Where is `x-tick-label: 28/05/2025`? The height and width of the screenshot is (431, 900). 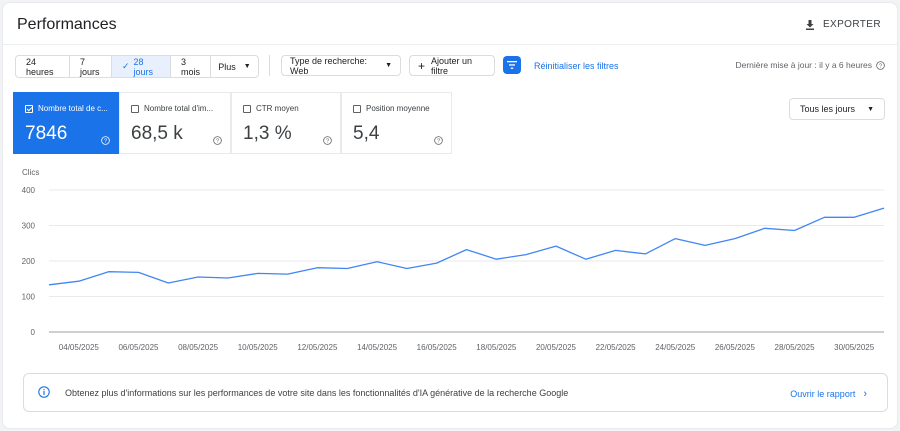 x-tick-label: 28/05/2025 is located at coordinates (795, 347).